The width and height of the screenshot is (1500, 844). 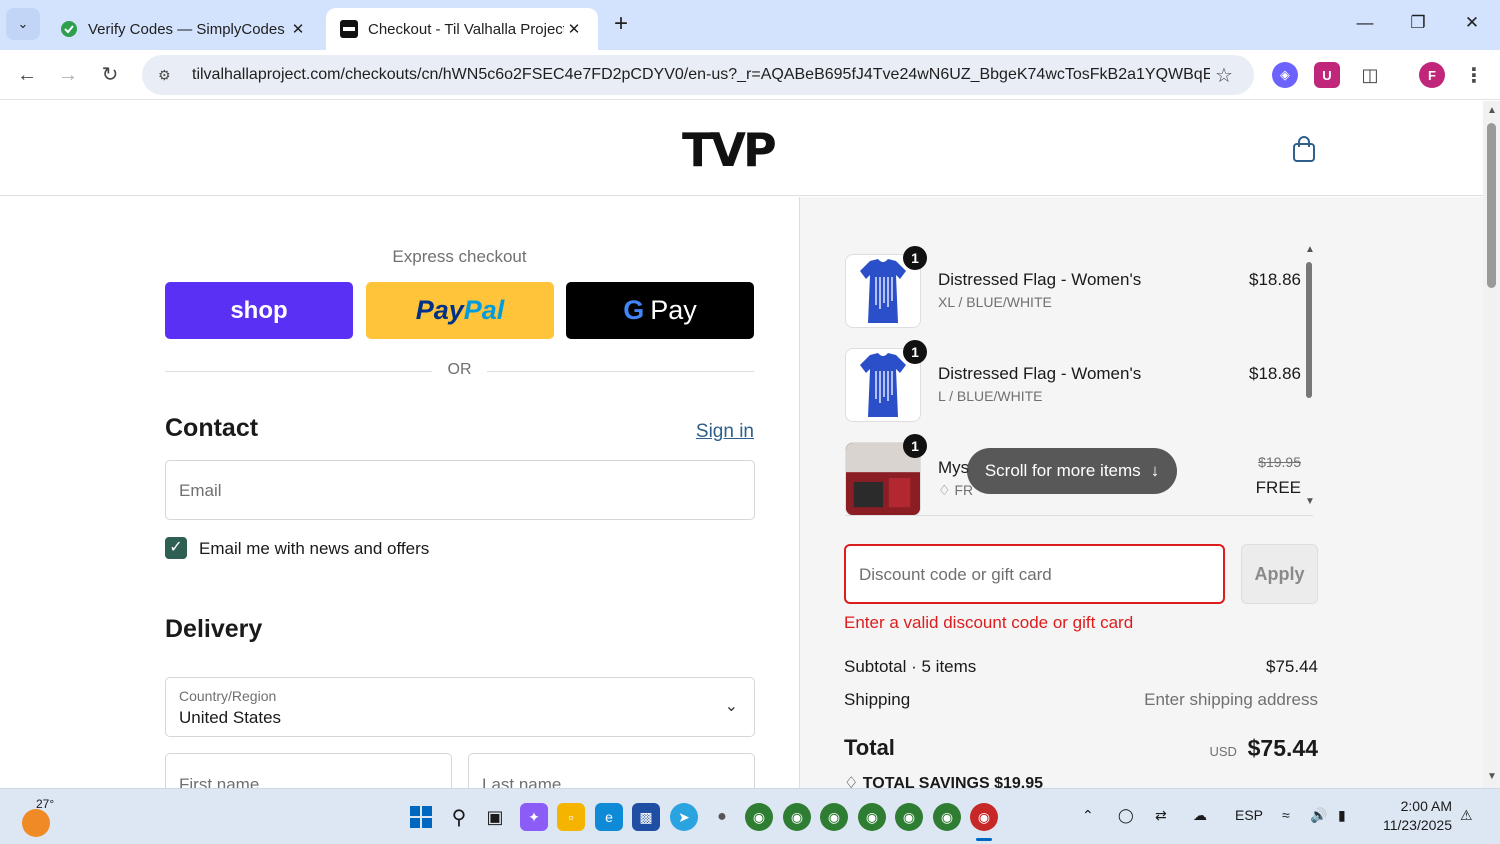 What do you see at coordinates (460, 310) in the screenshot?
I see `paypal-button: Pay Pal` at bounding box center [460, 310].